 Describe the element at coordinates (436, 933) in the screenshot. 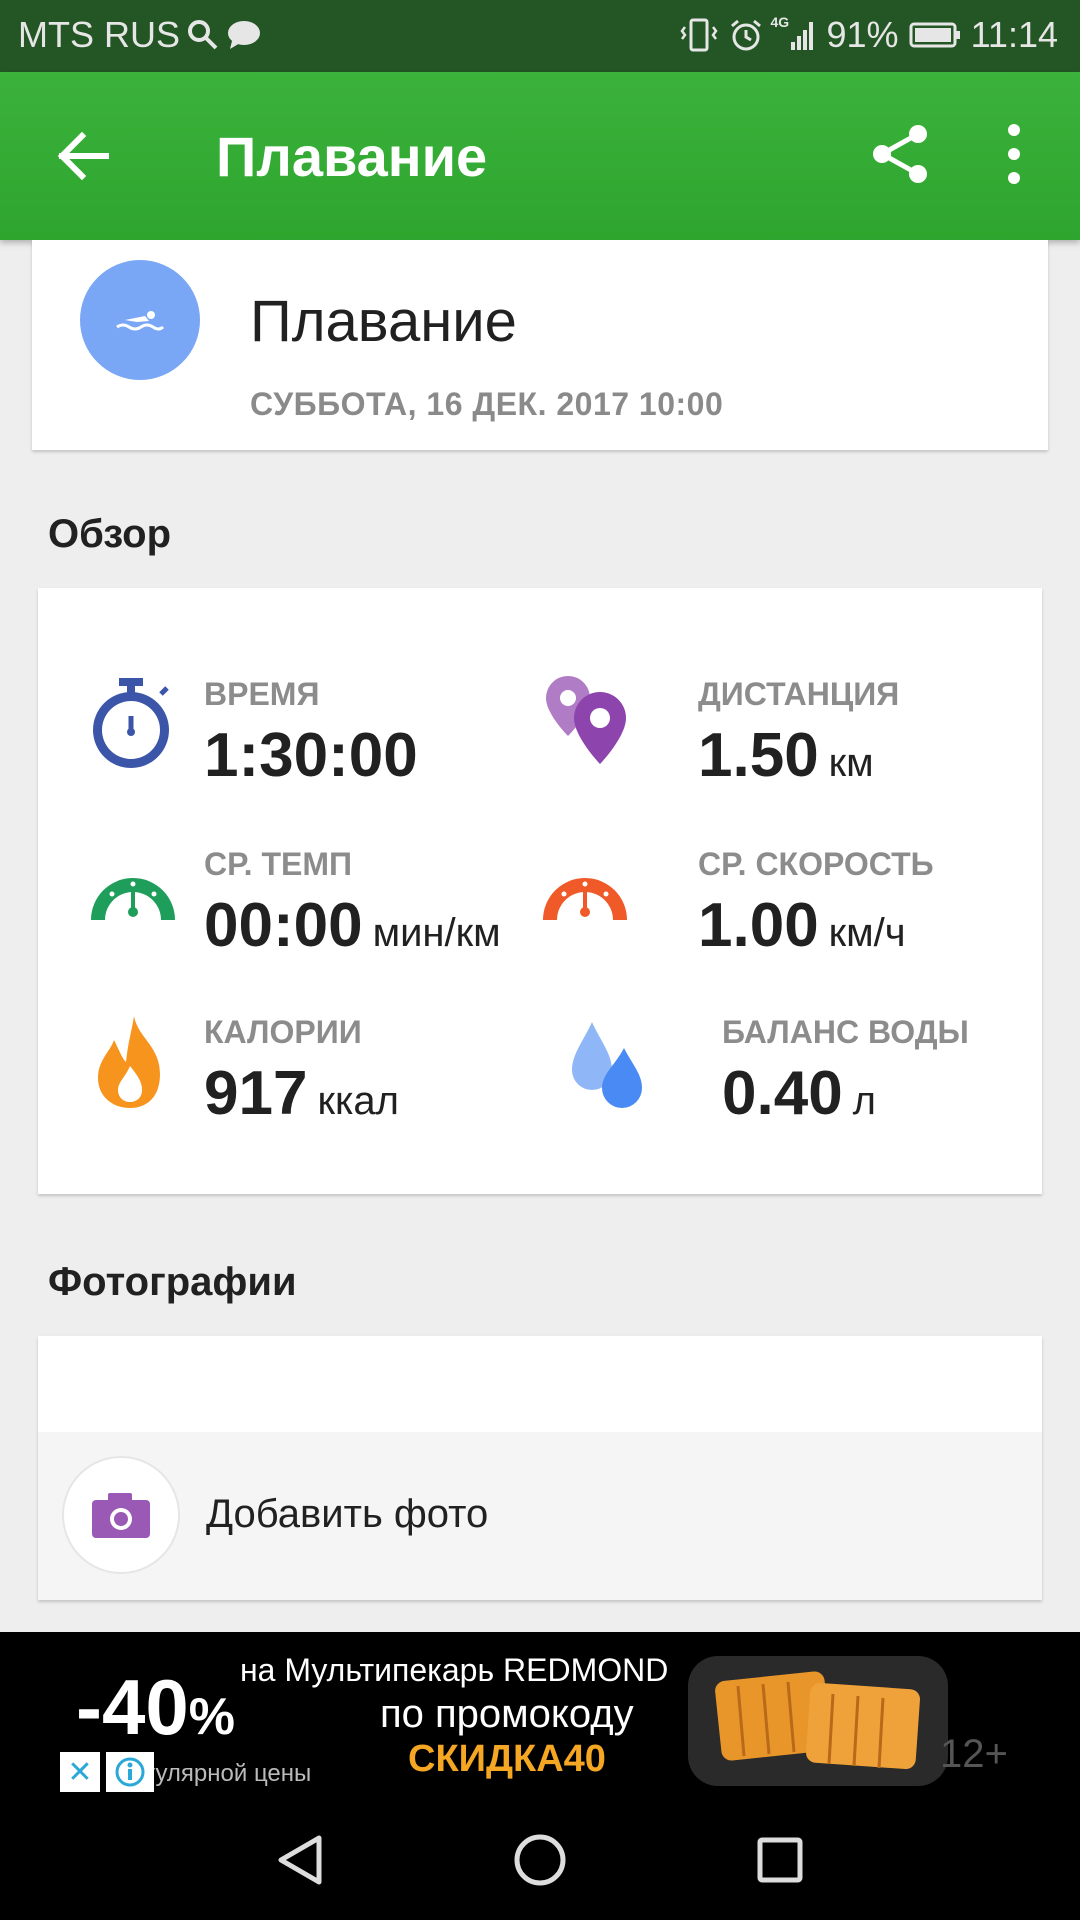

I see `stat-avg-pace-unit: мин/км` at that location.